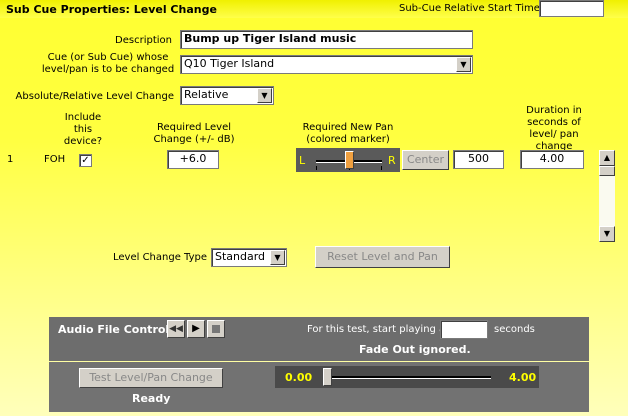 Image resolution: width=628 pixels, height=416 pixels. Describe the element at coordinates (607, 158) in the screenshot. I see `scroll-up-icon: ▲` at that location.